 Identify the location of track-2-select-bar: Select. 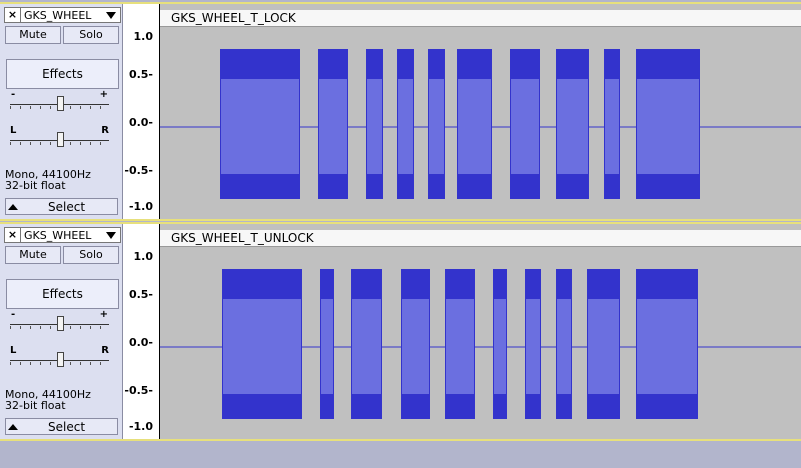
(61, 426).